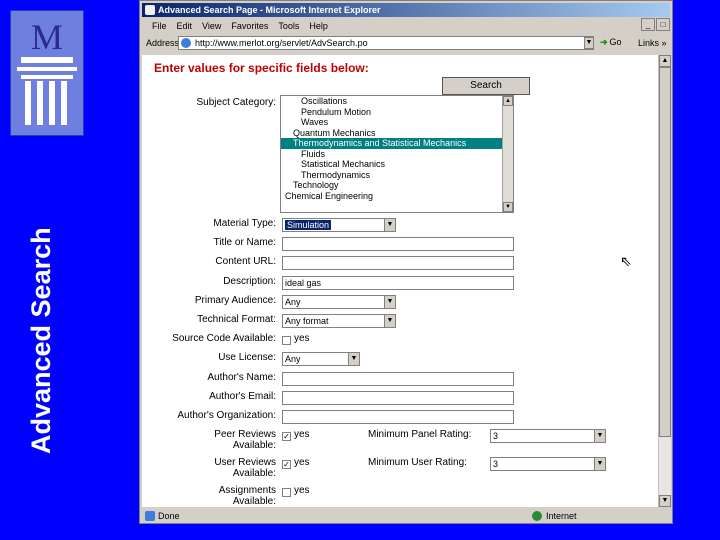 The image size is (720, 540). Describe the element at coordinates (420, 434) in the screenshot. I see `rating-label: Minimum Panel Rating:` at that location.